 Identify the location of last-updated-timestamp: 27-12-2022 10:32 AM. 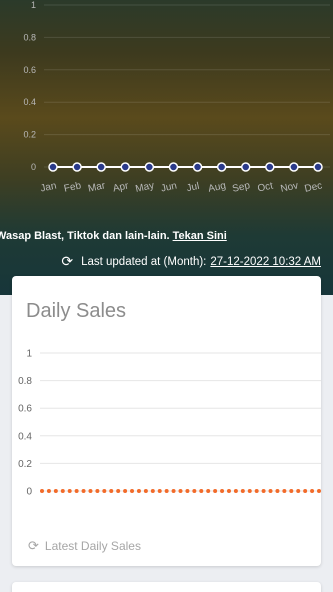
(265, 262).